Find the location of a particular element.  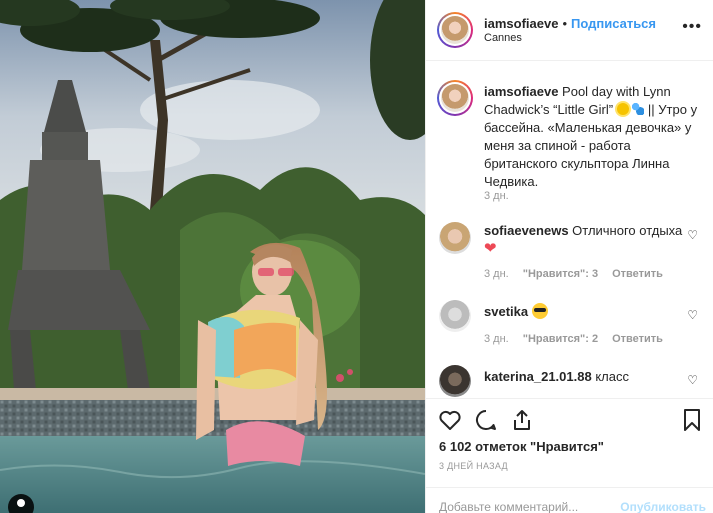

comment-likes-link: "Нравится": 2 is located at coordinates (560, 339).